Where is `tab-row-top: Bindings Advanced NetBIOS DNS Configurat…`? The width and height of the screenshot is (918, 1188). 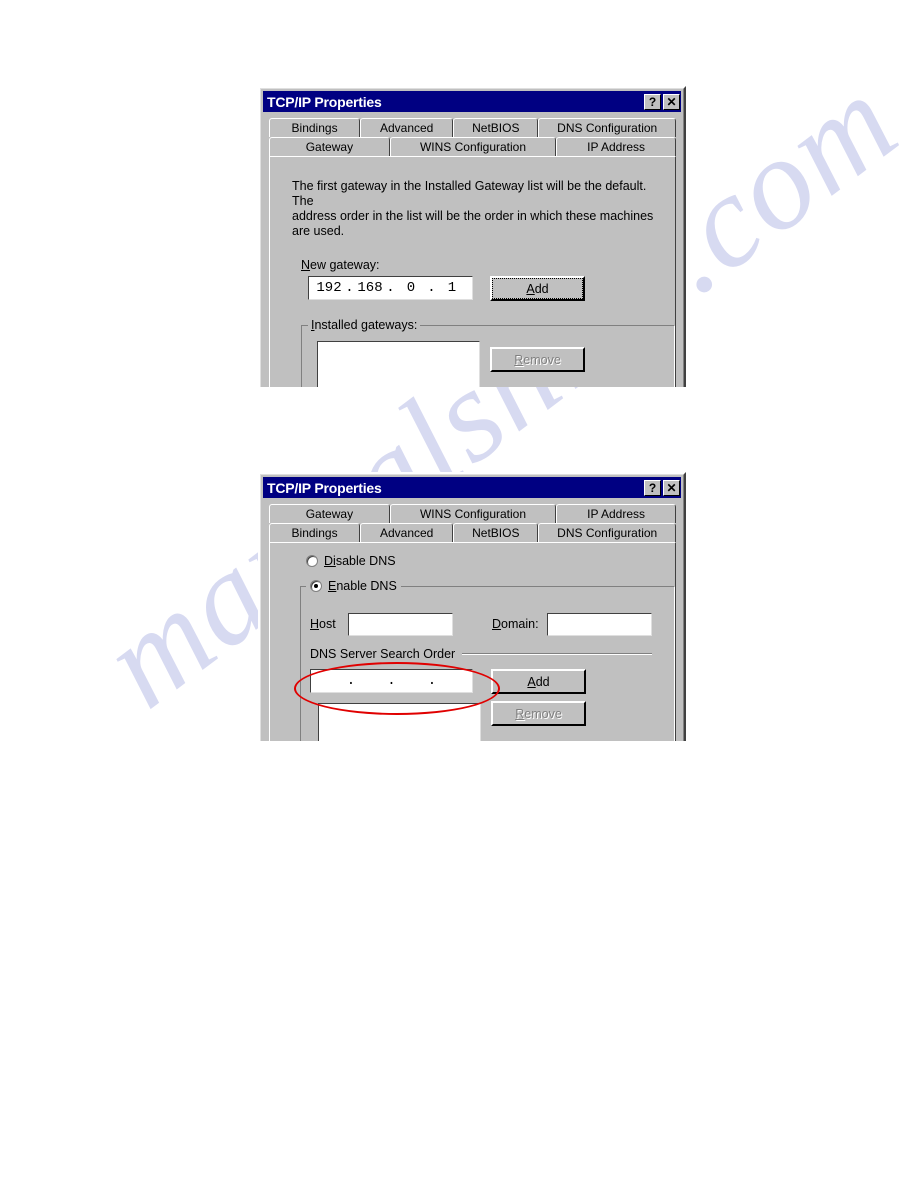
tab-row-top: Bindings Advanced NetBIOS DNS Configurat… is located at coordinates (473, 127).